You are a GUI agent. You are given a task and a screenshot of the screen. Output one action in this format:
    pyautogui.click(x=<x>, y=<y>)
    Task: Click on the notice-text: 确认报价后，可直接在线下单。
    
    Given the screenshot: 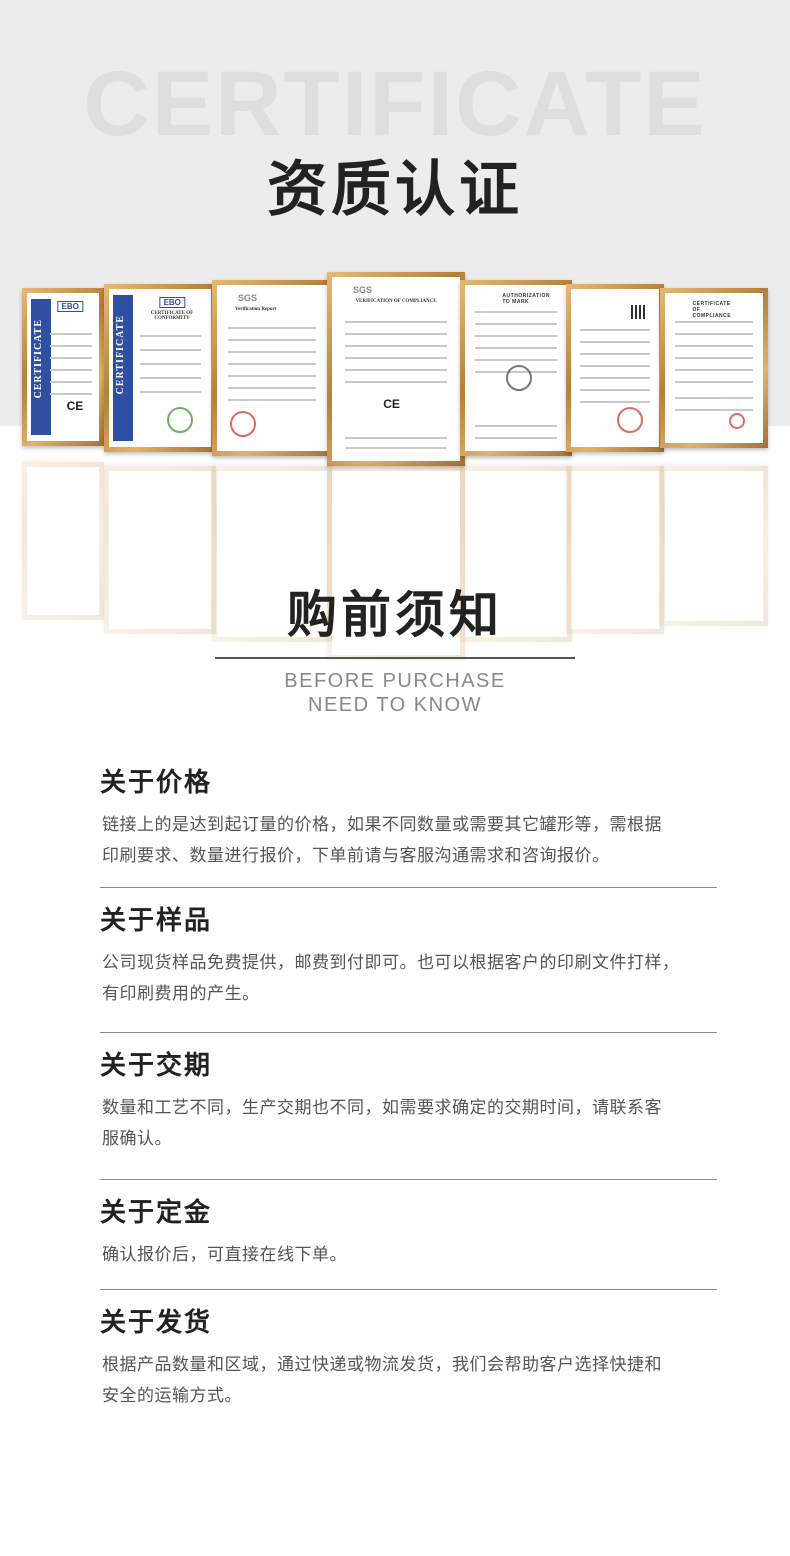 What is the action you would take?
    pyautogui.click(x=224, y=1255)
    